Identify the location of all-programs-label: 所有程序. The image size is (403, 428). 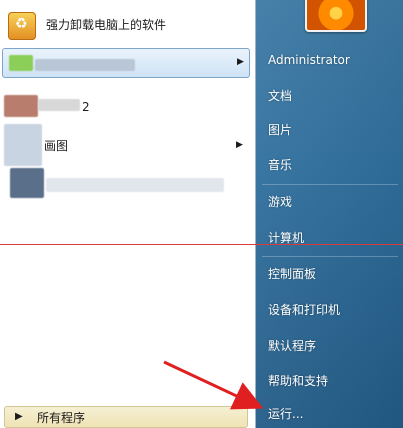
(61, 418).